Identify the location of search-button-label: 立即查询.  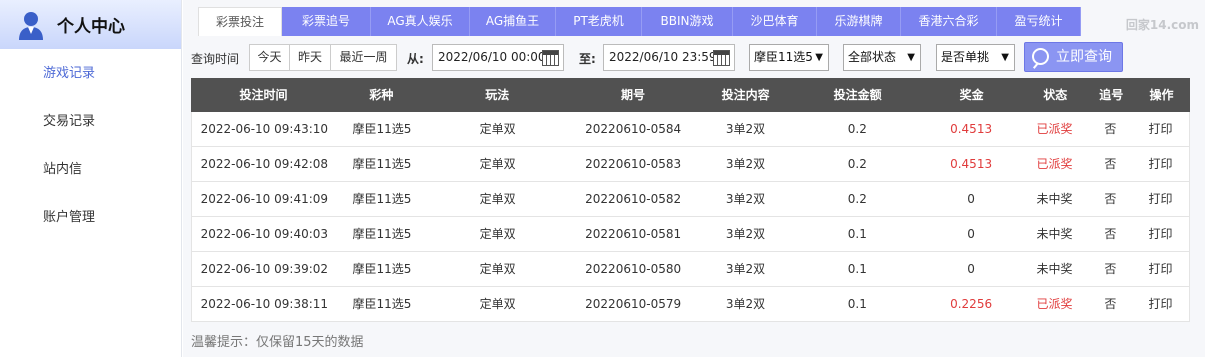
(1084, 57).